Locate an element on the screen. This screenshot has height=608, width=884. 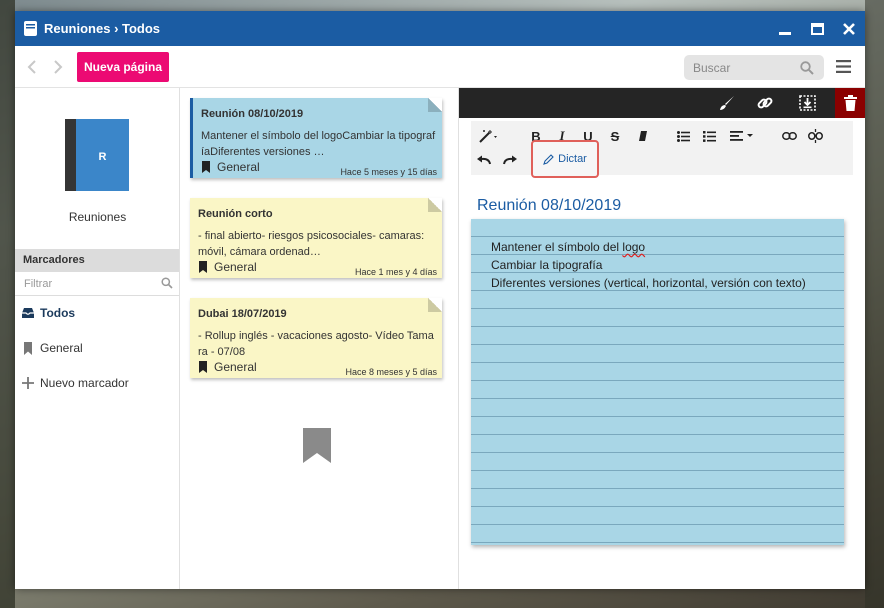
close-icon is located at coordinates (849, 28).